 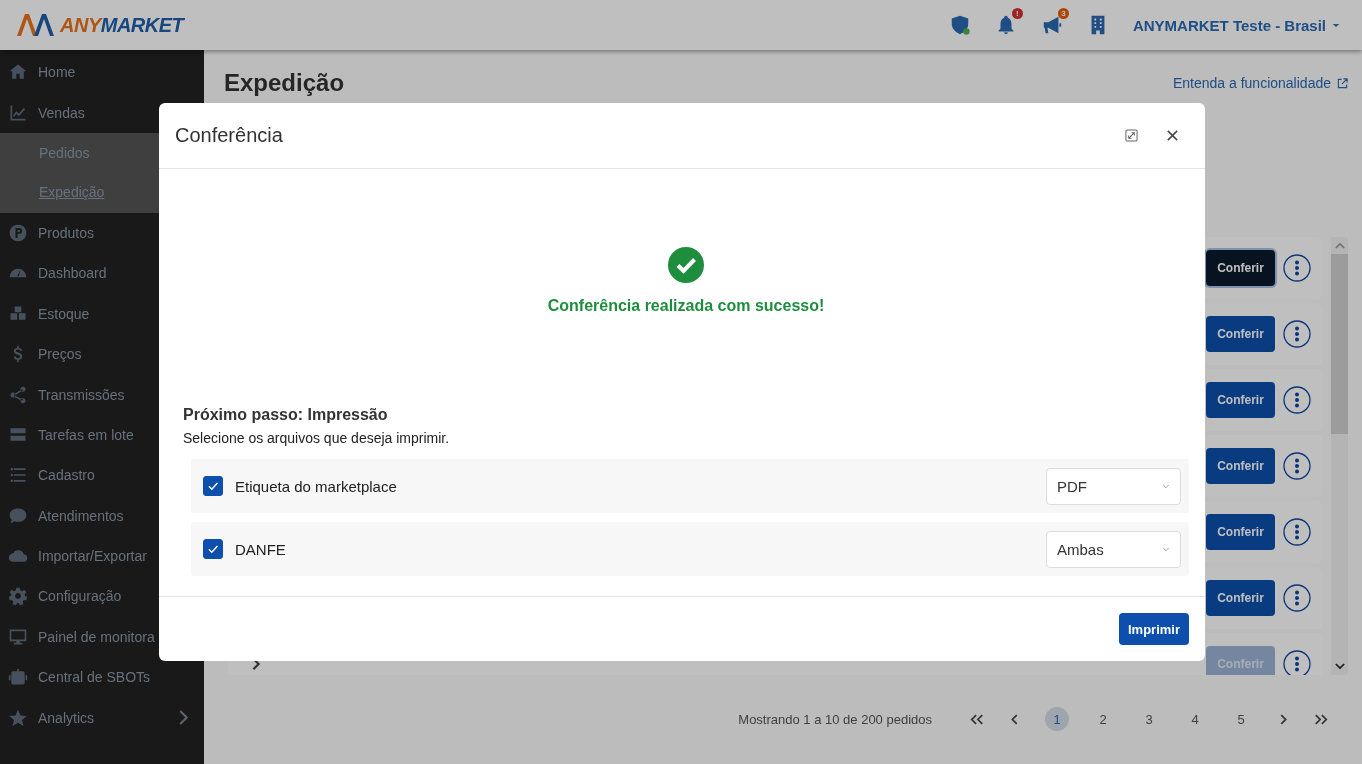 I want to click on format-select: PDF, so click(x=1113, y=486).